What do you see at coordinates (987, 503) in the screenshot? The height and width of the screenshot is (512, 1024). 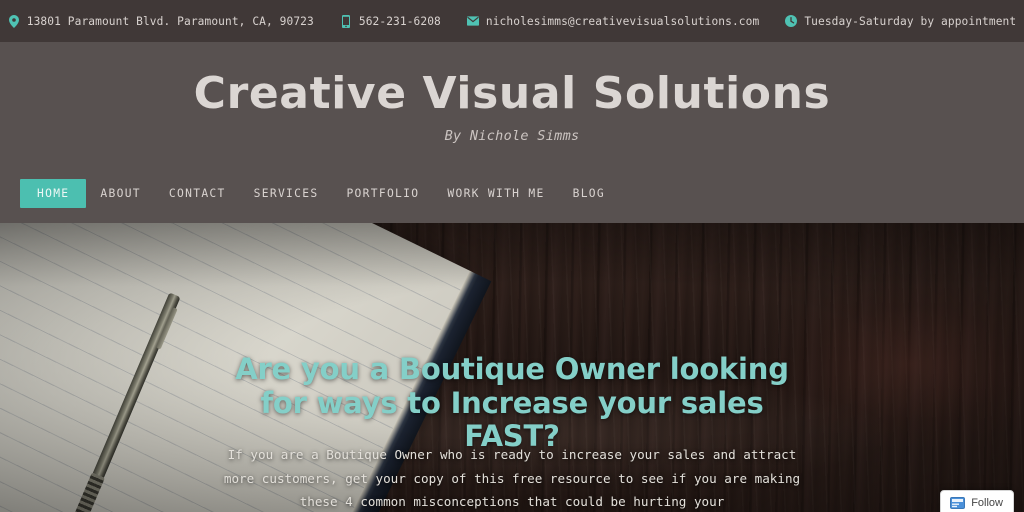 I see `follow-widget-label: Follow` at bounding box center [987, 503].